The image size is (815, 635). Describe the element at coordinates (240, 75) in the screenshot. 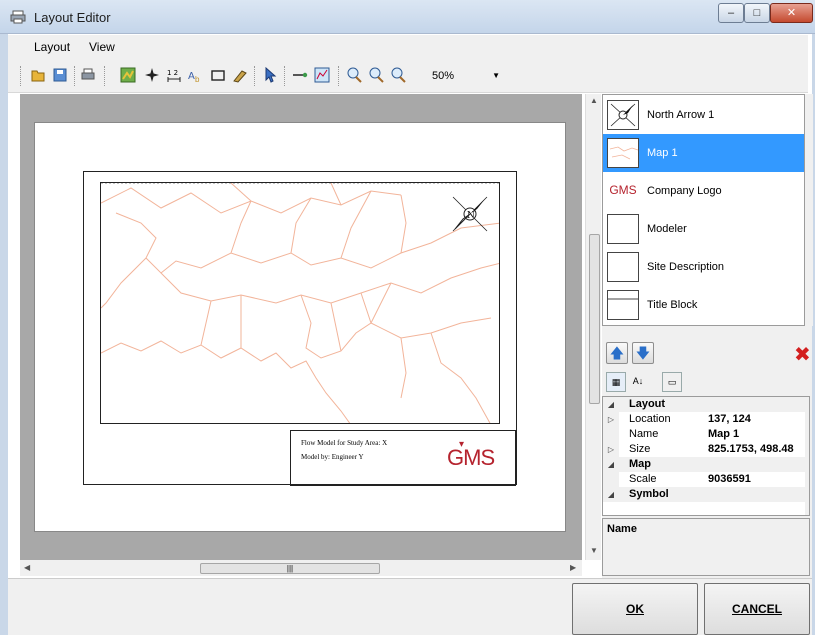

I see `insert-picture-icon` at that location.